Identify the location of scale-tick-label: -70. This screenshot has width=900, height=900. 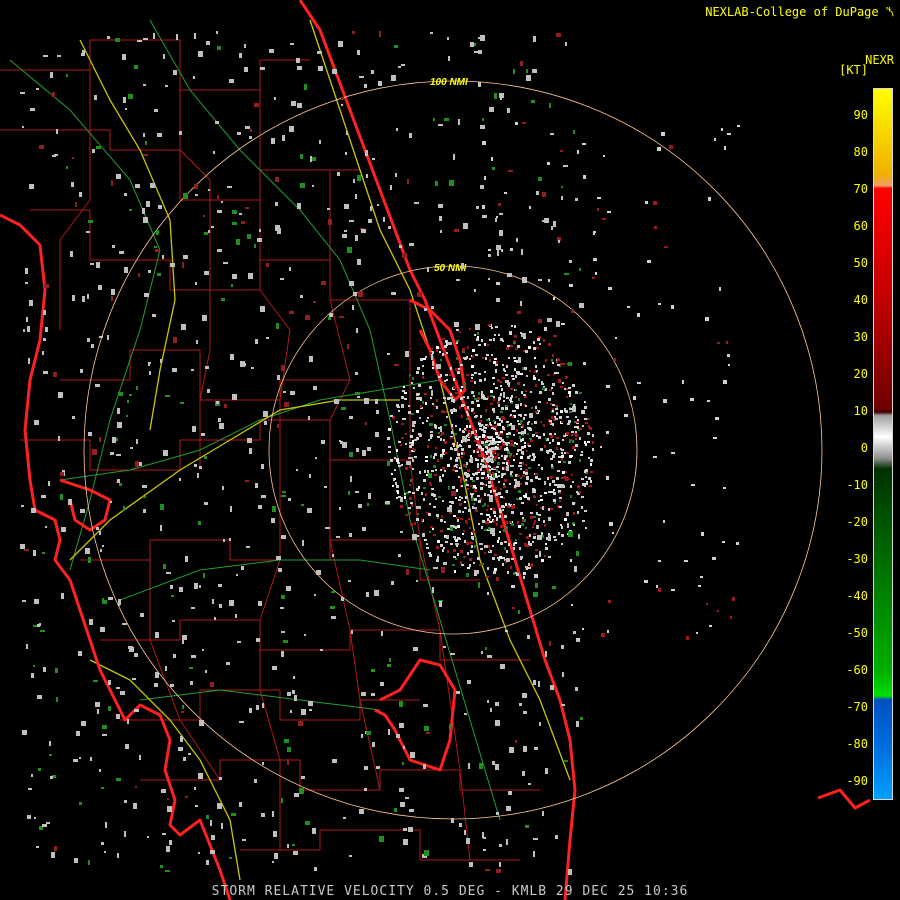
(857, 707).